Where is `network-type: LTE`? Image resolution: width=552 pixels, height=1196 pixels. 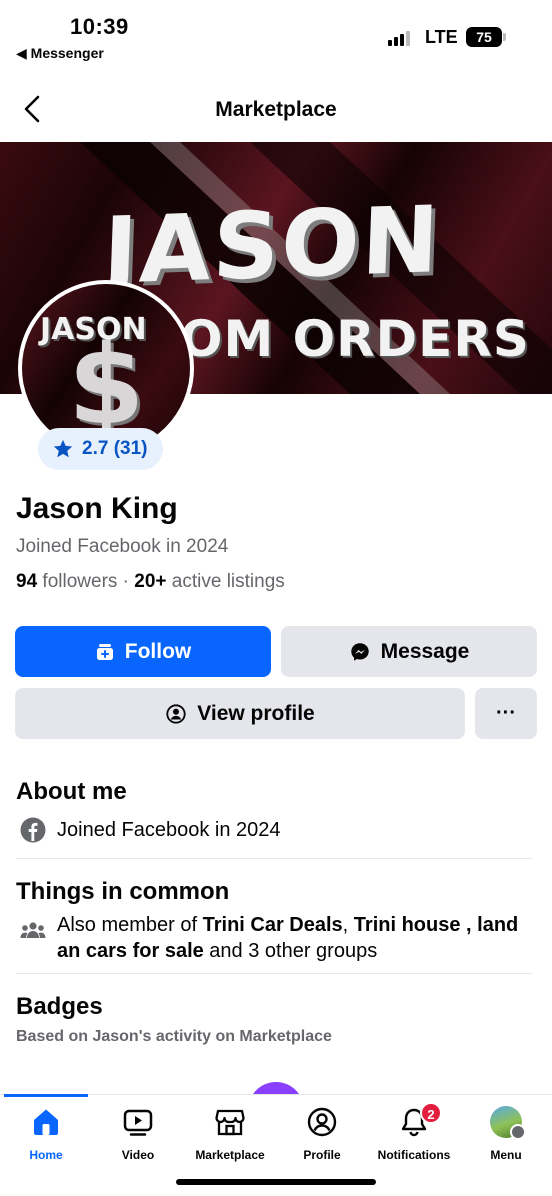 network-type: LTE is located at coordinates (441, 37).